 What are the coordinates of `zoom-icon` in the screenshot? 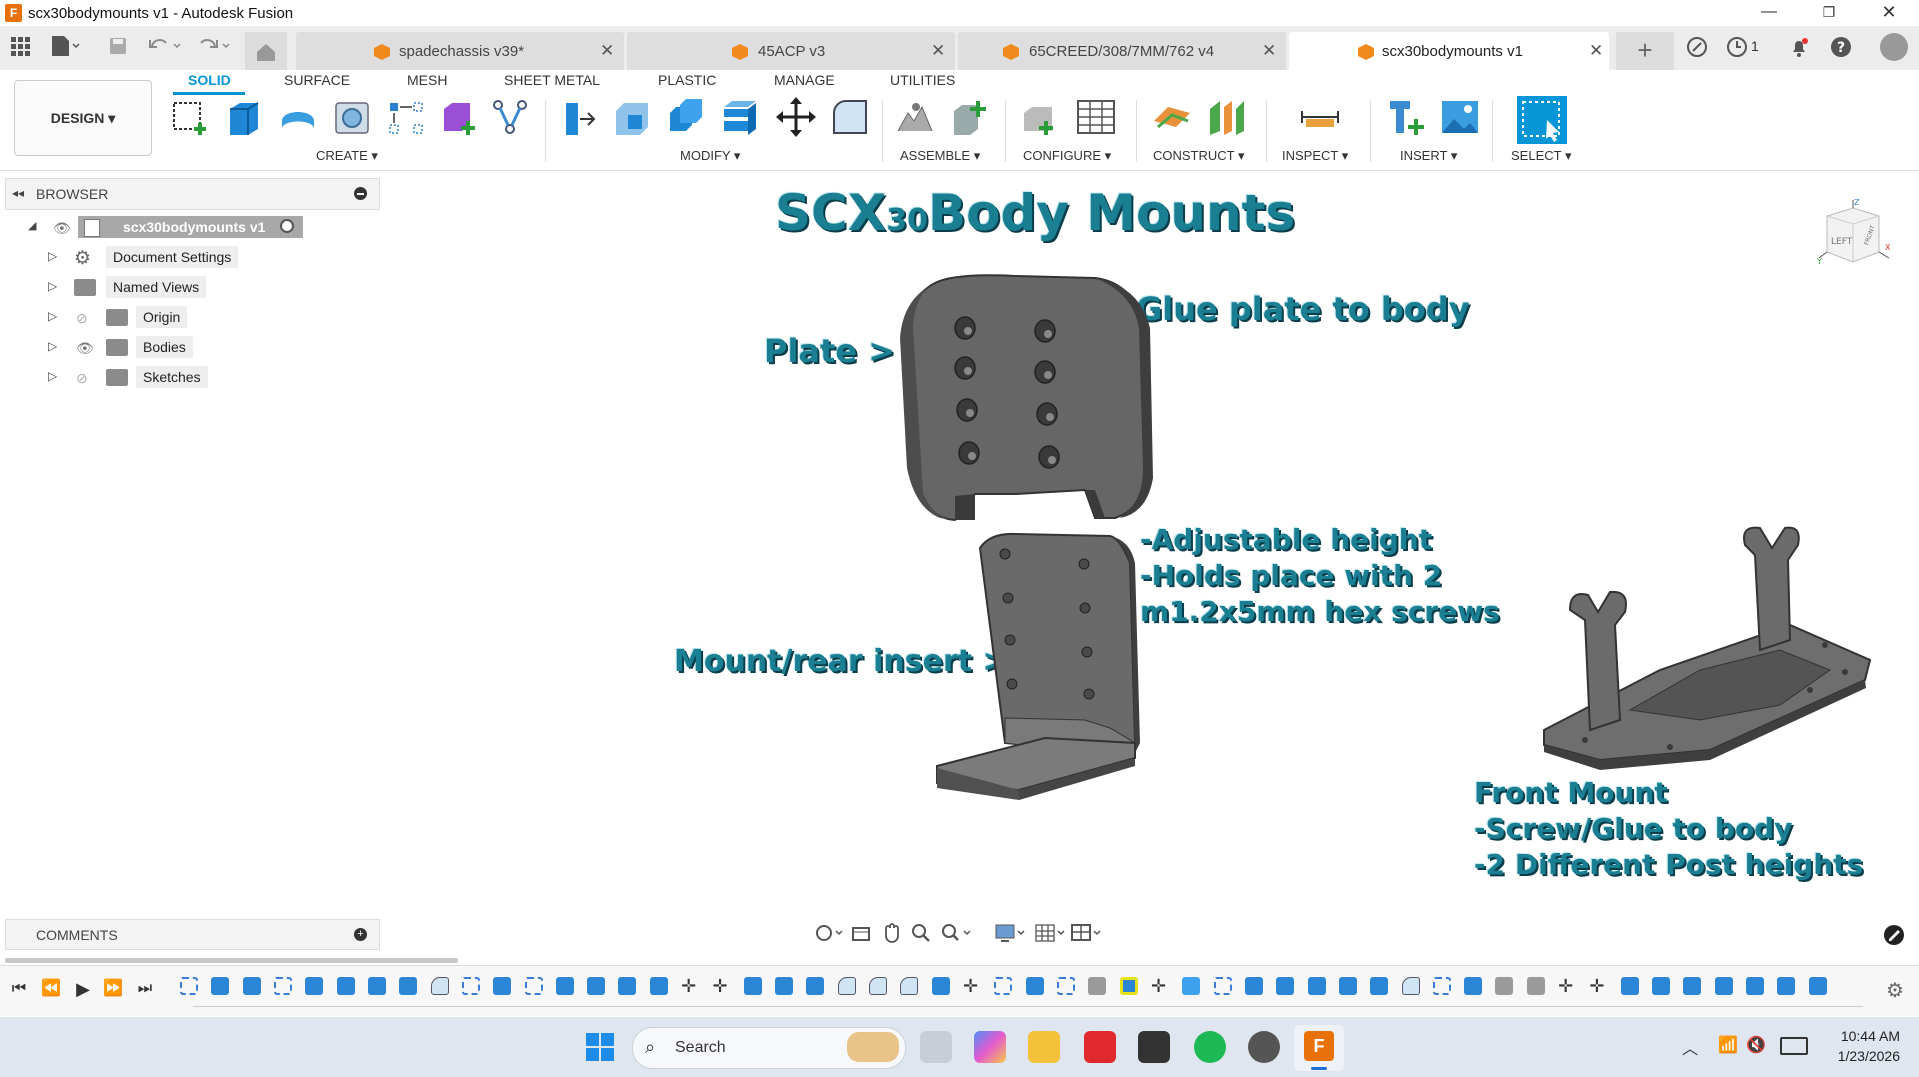 It's located at (921, 933).